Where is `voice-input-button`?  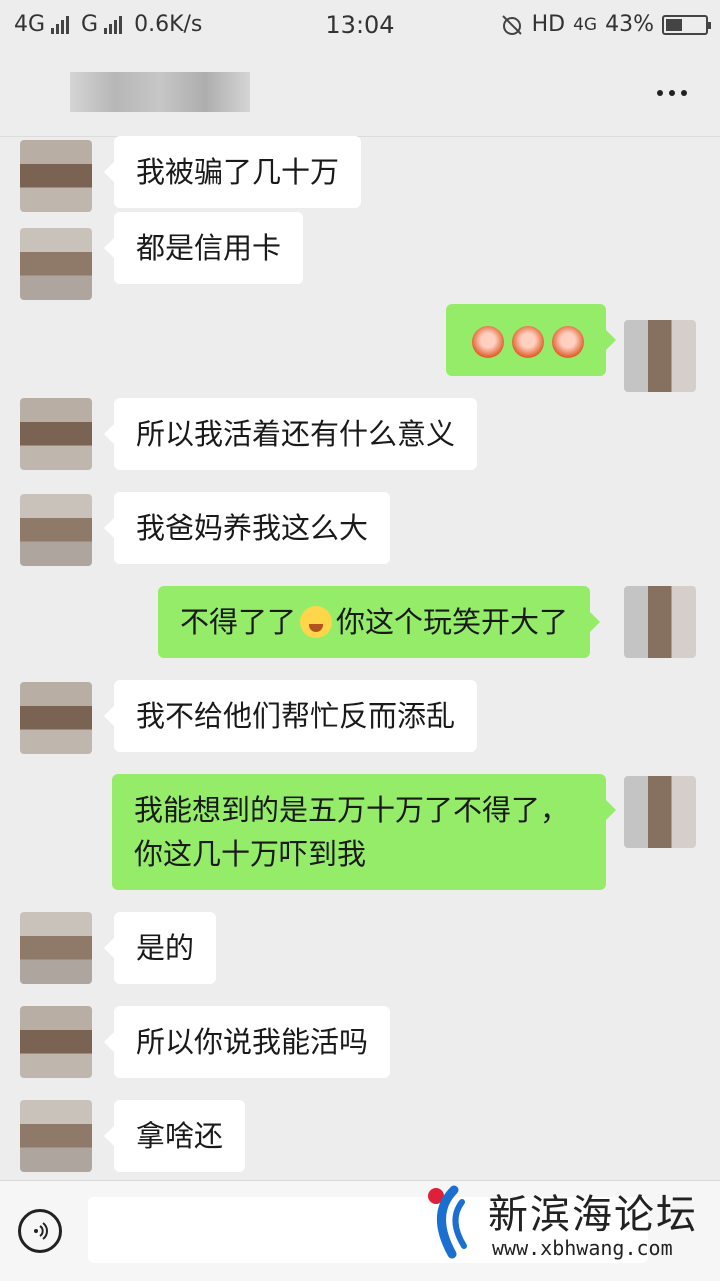 voice-input-button is located at coordinates (40, 1231).